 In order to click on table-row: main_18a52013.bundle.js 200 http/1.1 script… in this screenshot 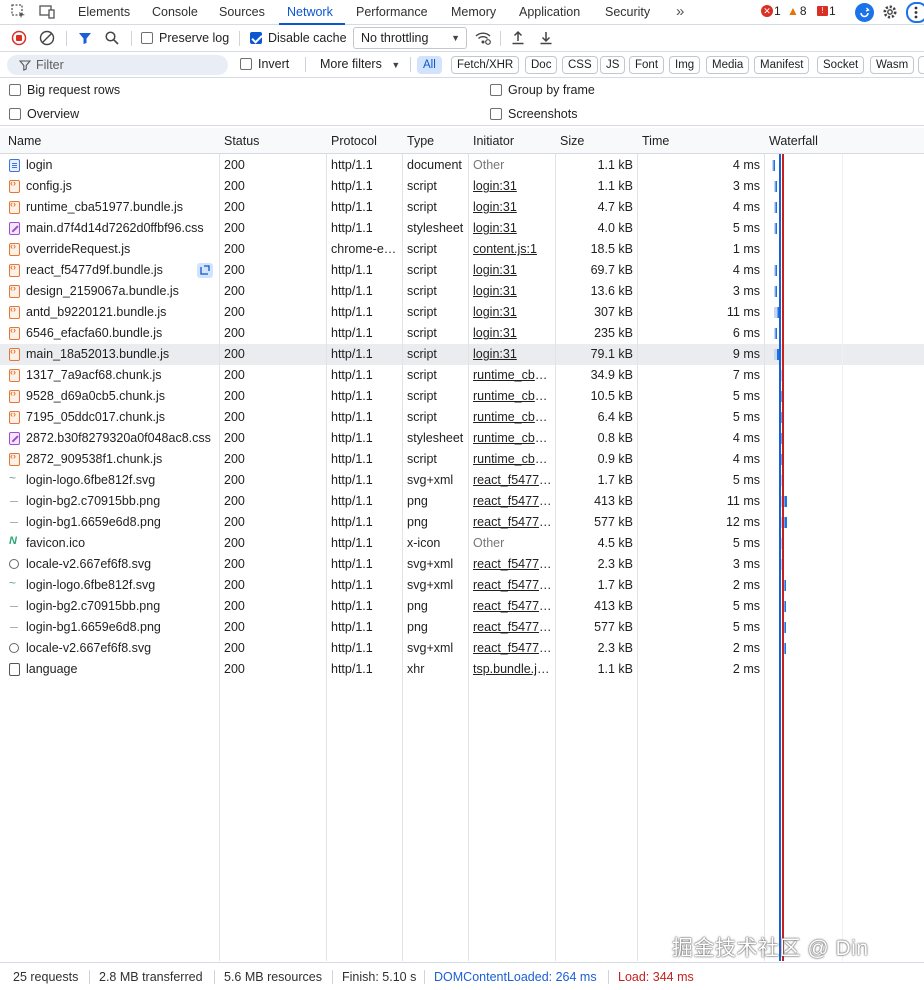, I will do `click(462, 354)`.